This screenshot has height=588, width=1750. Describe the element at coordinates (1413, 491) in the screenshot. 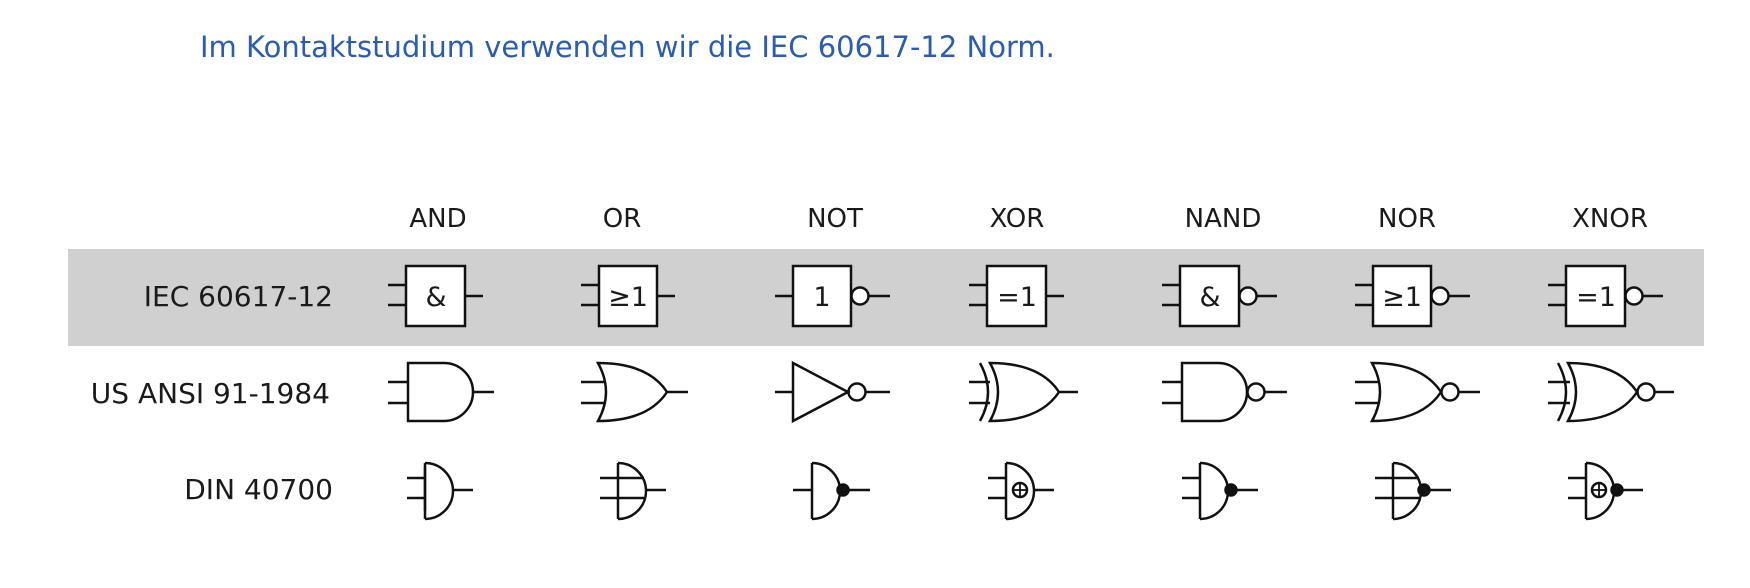

I see `din-nor-symbol` at that location.